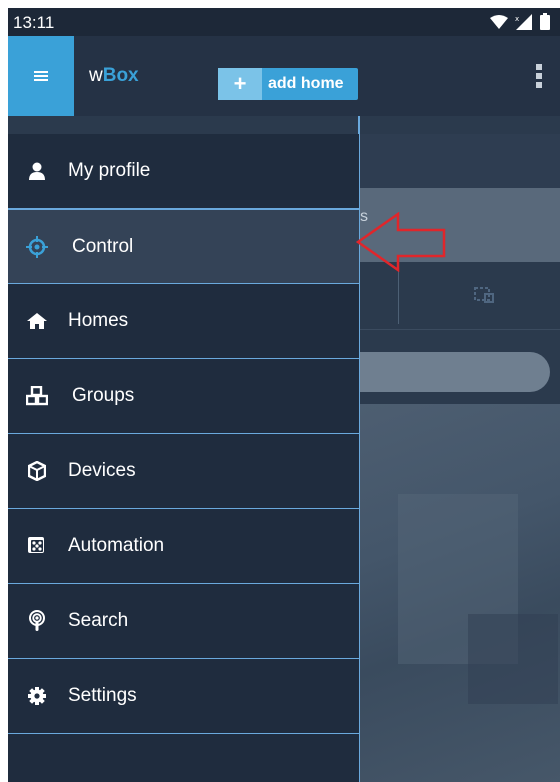 The height and width of the screenshot is (782, 560). What do you see at coordinates (103, 246) in the screenshot?
I see `drawer-item-label: Control` at bounding box center [103, 246].